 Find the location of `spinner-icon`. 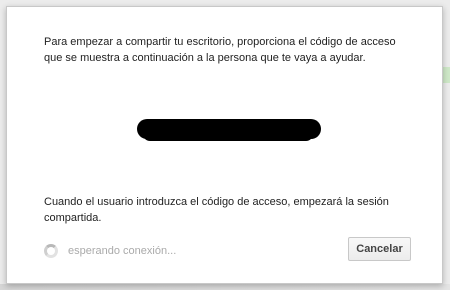

spinner-icon is located at coordinates (51, 251).